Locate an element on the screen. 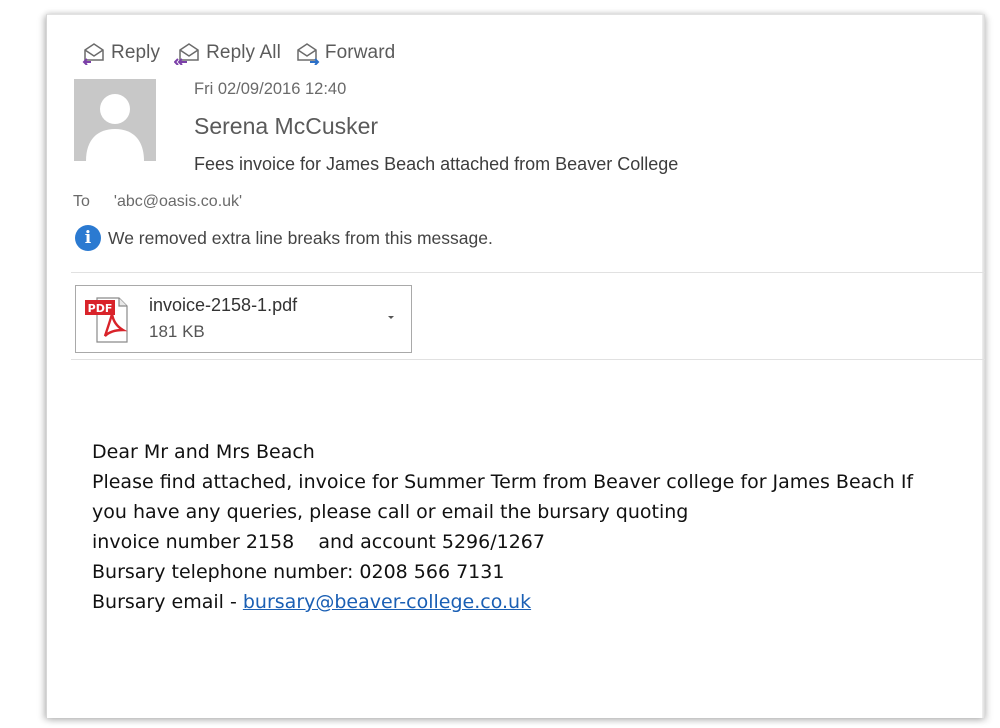  forward-button: Forward is located at coordinates (345, 53).